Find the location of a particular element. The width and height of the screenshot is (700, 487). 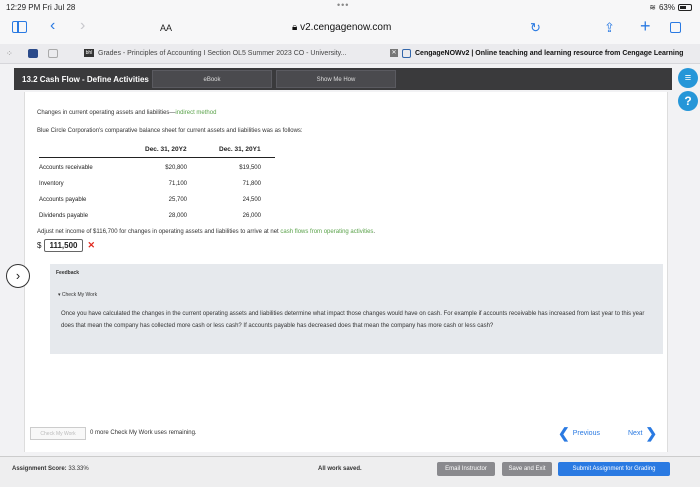

extensions-icon: ⁘ is located at coordinates (11, 53).